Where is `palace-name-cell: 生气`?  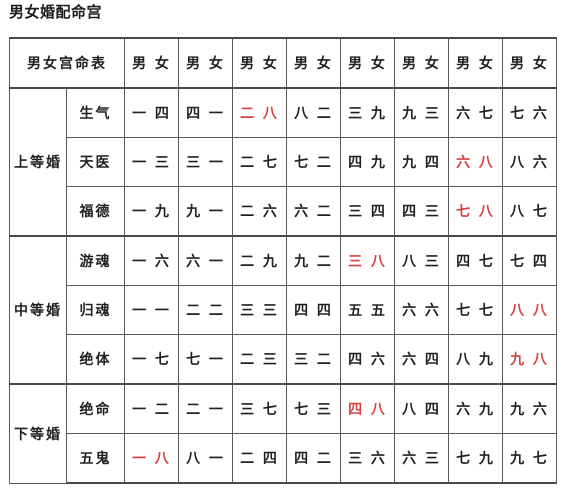 palace-name-cell: 生气 is located at coordinates (95, 112).